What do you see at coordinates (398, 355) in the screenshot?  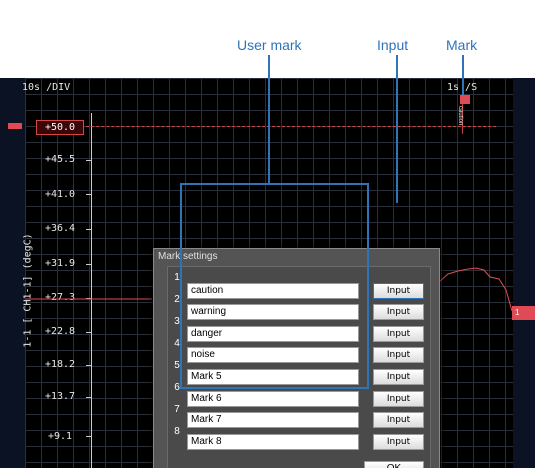 I see `input-button-4: Input` at bounding box center [398, 355].